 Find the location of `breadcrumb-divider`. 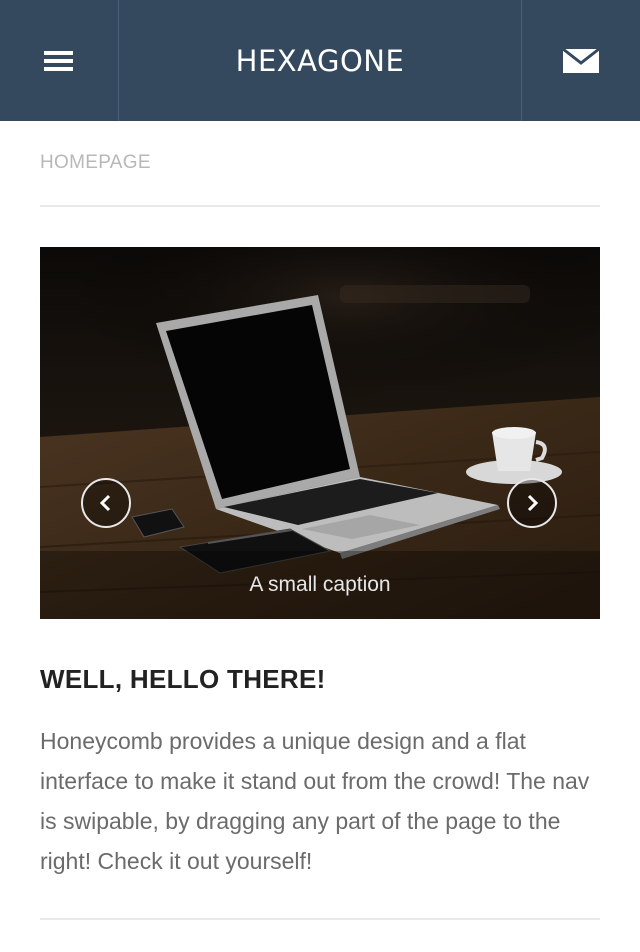

breadcrumb-divider is located at coordinates (320, 206).